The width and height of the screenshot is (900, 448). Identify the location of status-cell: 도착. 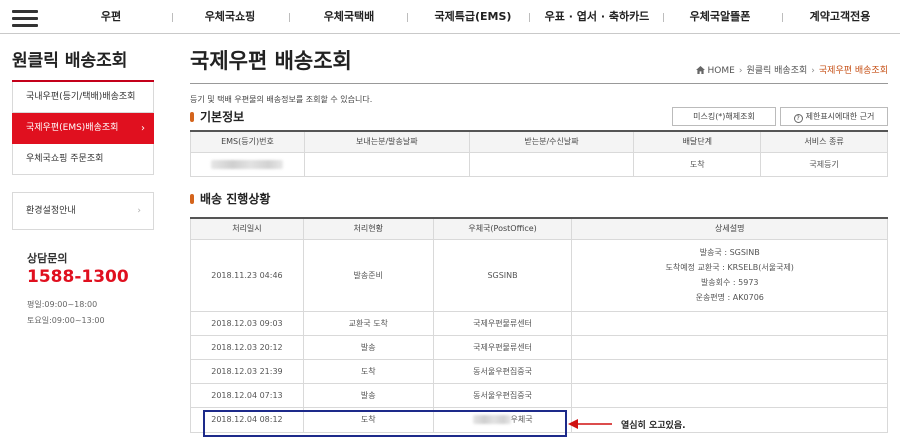
(368, 371).